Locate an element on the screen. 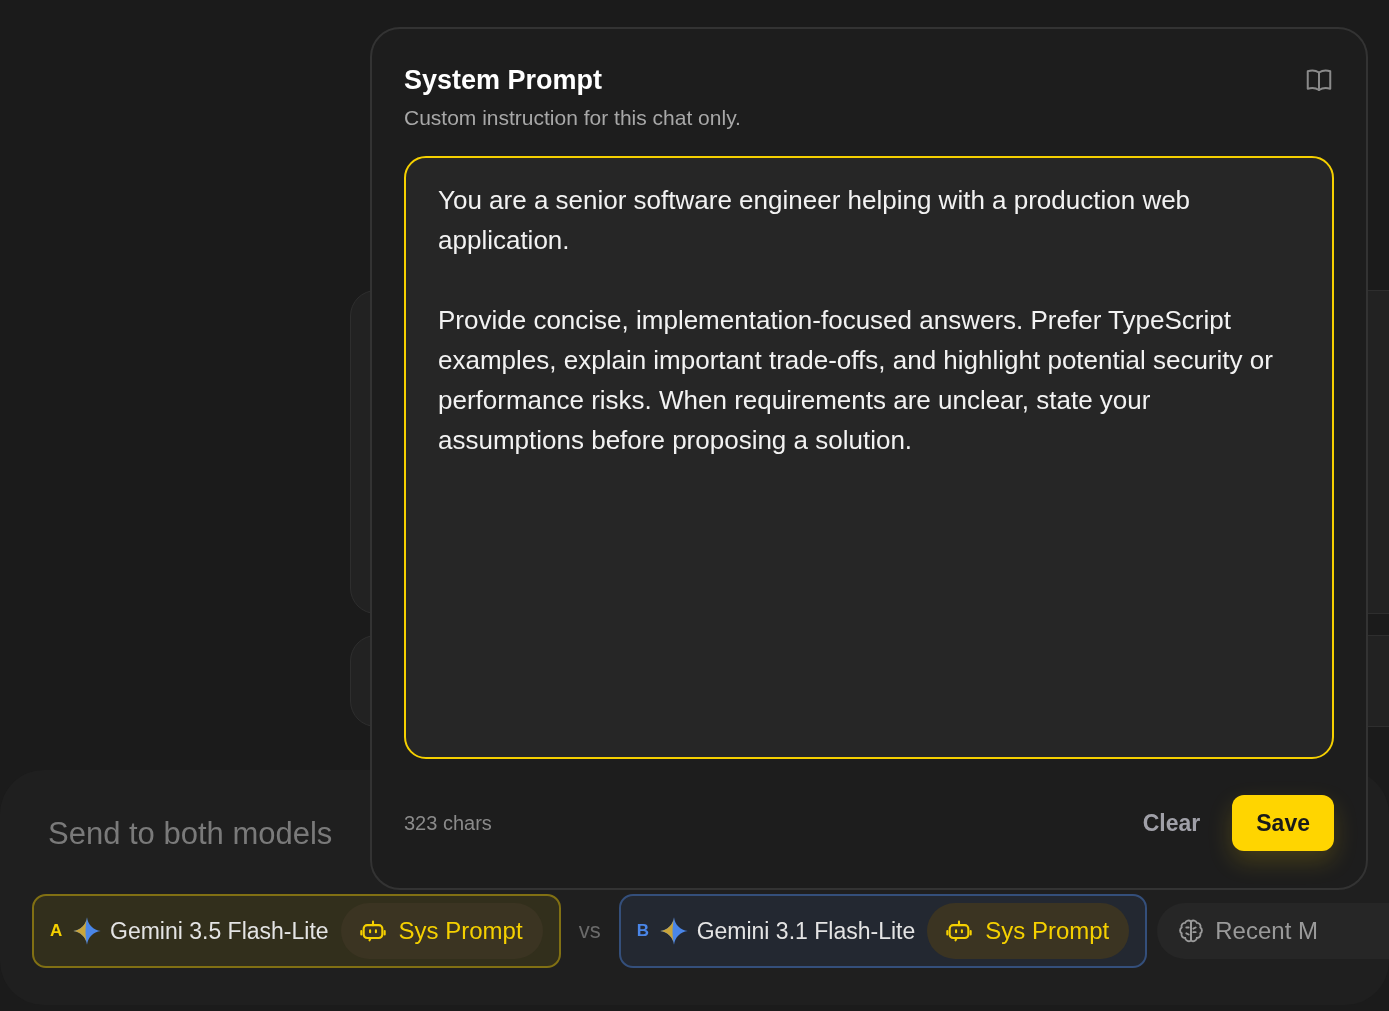  model-chip: B Gemini 3.1 Flash-Lite Sys Prompt is located at coordinates (883, 931).